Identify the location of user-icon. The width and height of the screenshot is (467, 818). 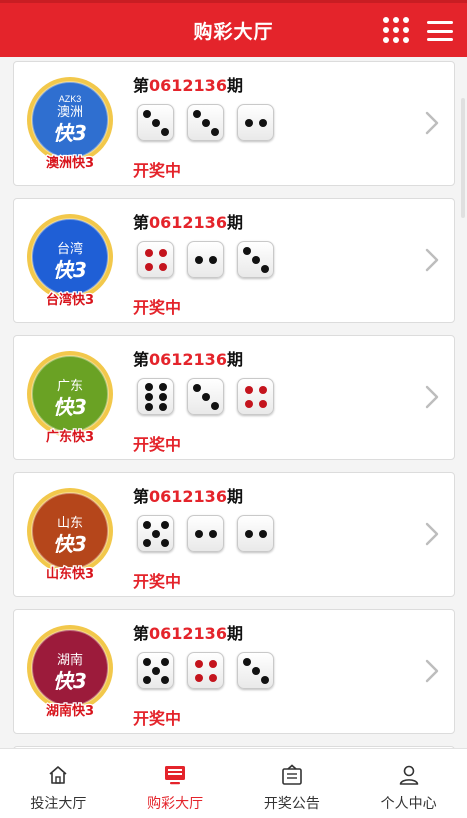
(408, 775).